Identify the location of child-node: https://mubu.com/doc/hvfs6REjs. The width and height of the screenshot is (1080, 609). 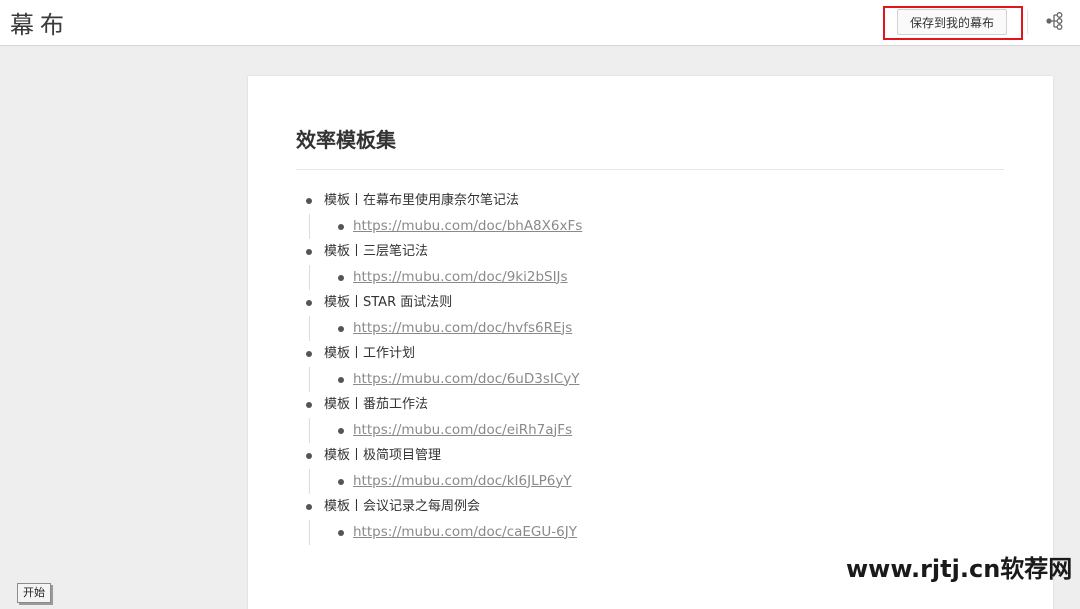
(653, 329).